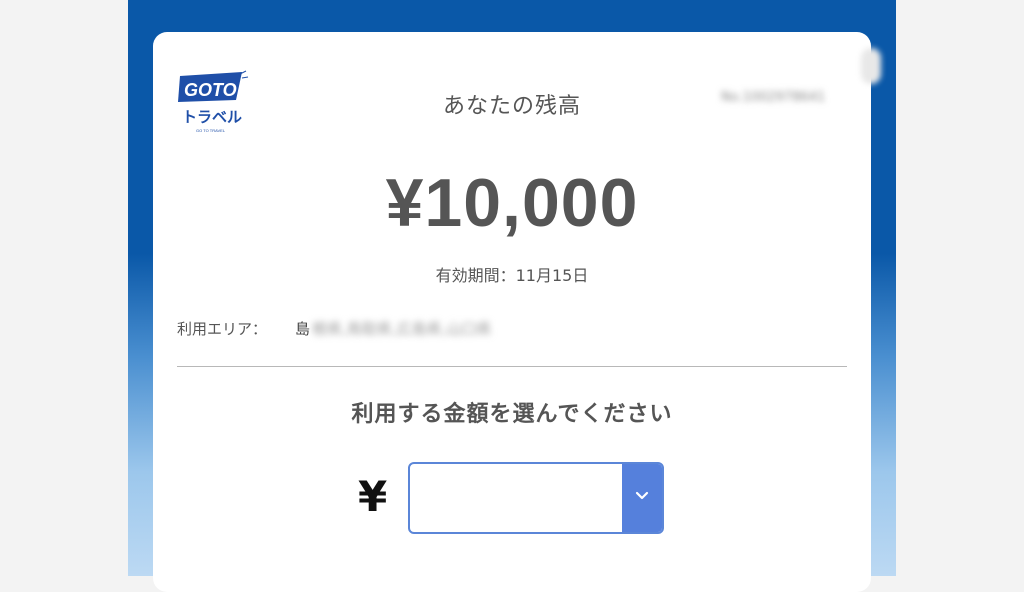  I want to click on usage-area-row: 利用エリア： 島 根県,鳥取県,広島県,山口県, so click(334, 328).